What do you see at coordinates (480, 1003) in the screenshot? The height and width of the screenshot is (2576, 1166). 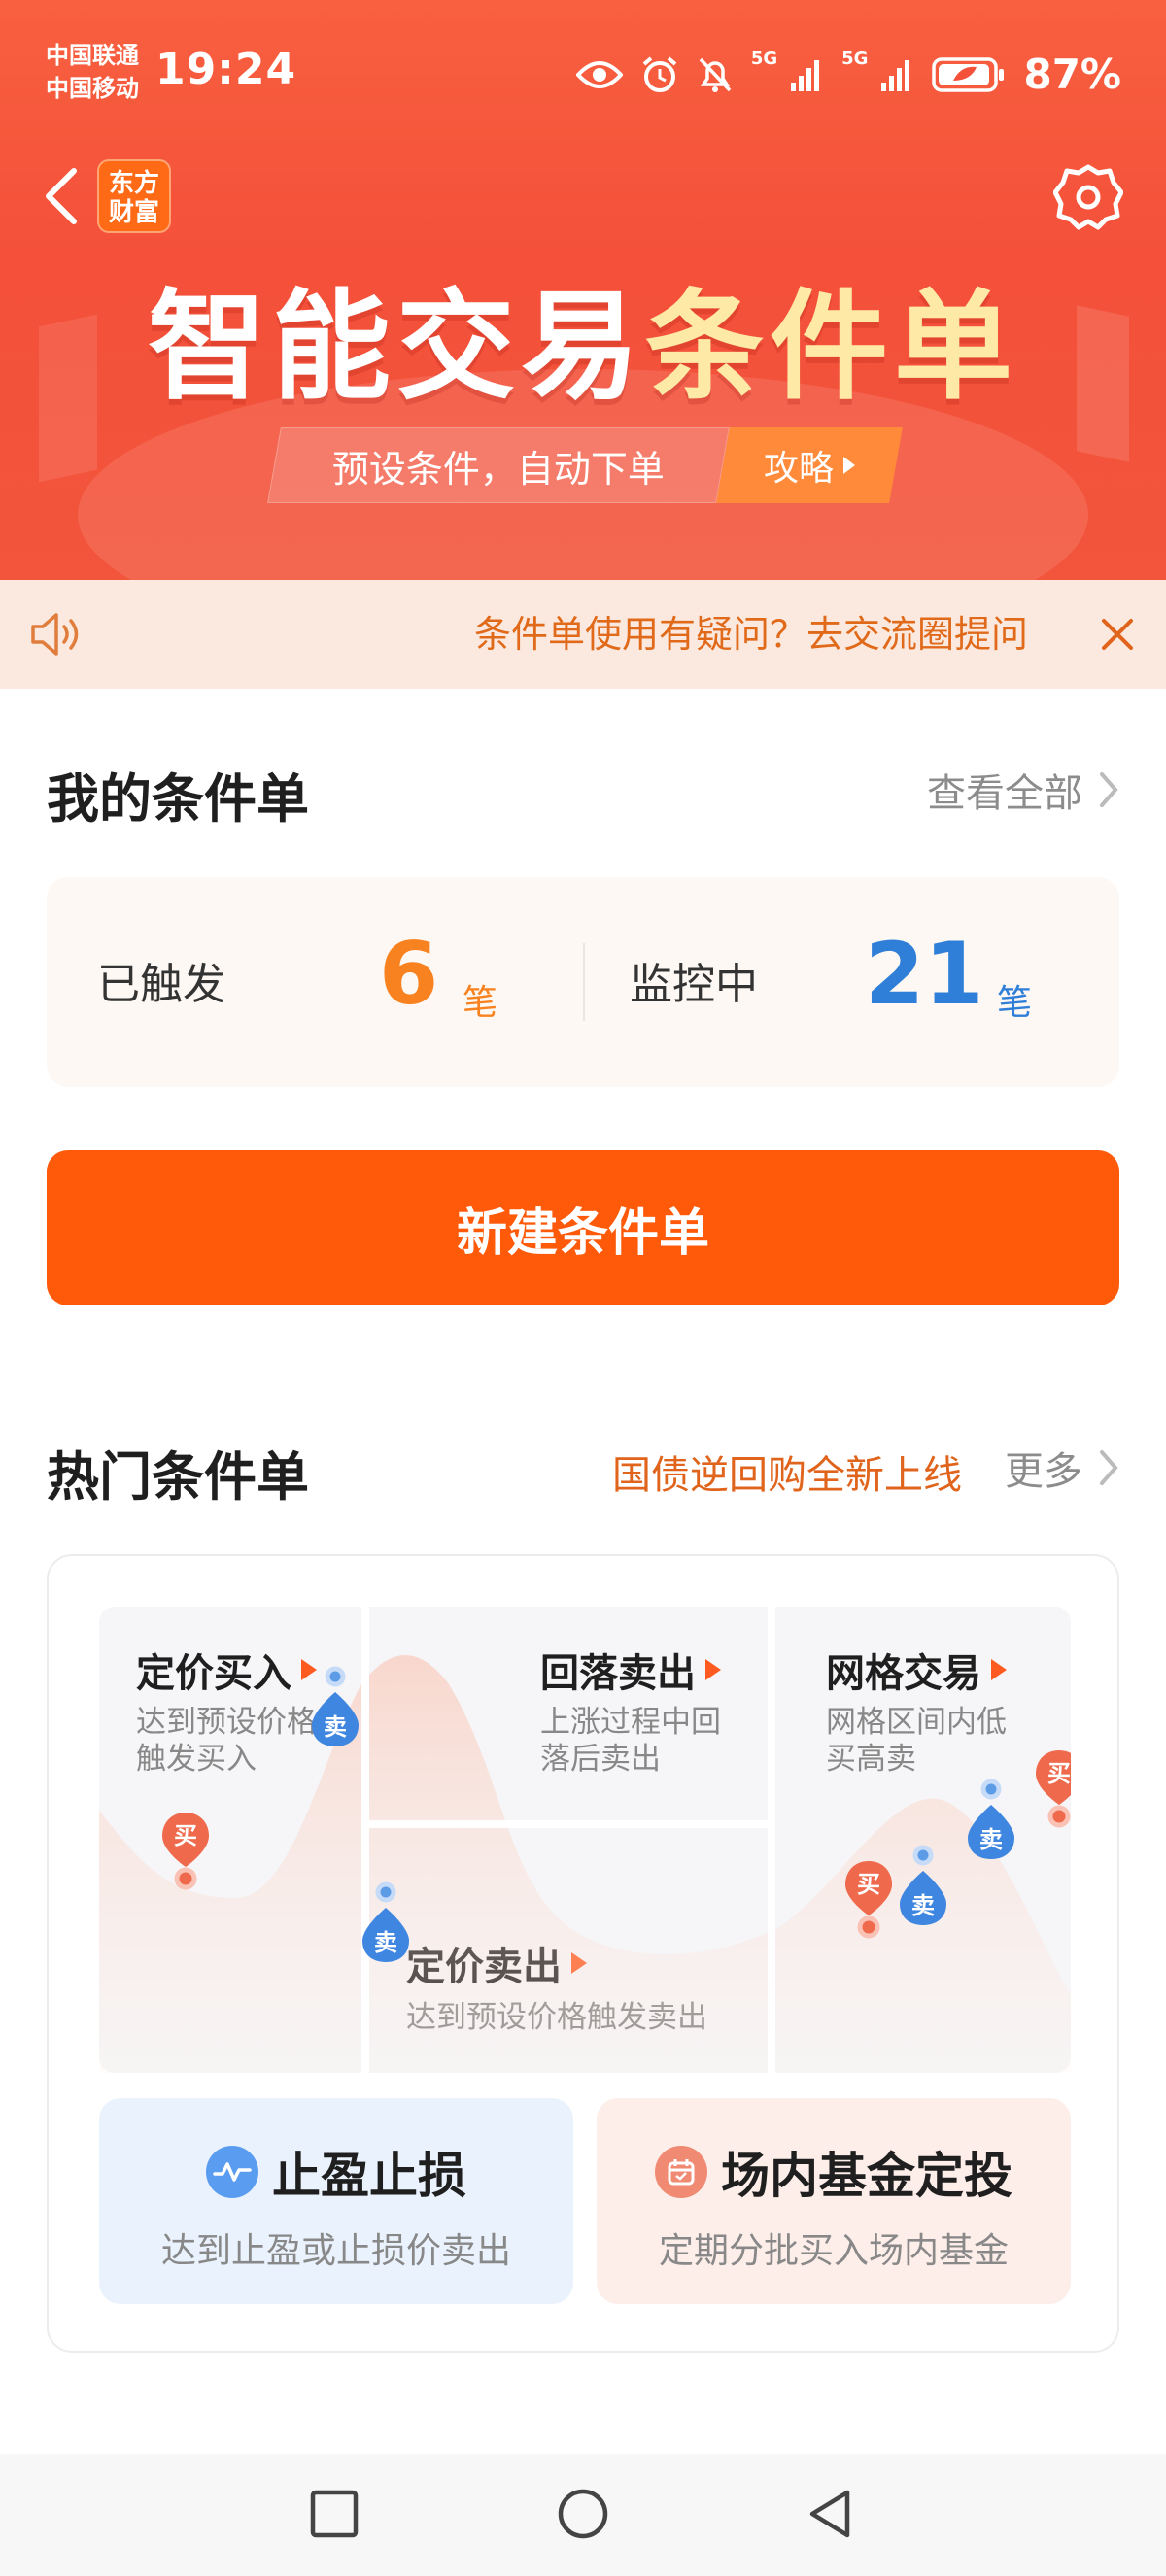 I see `triggered-unit: 笔` at bounding box center [480, 1003].